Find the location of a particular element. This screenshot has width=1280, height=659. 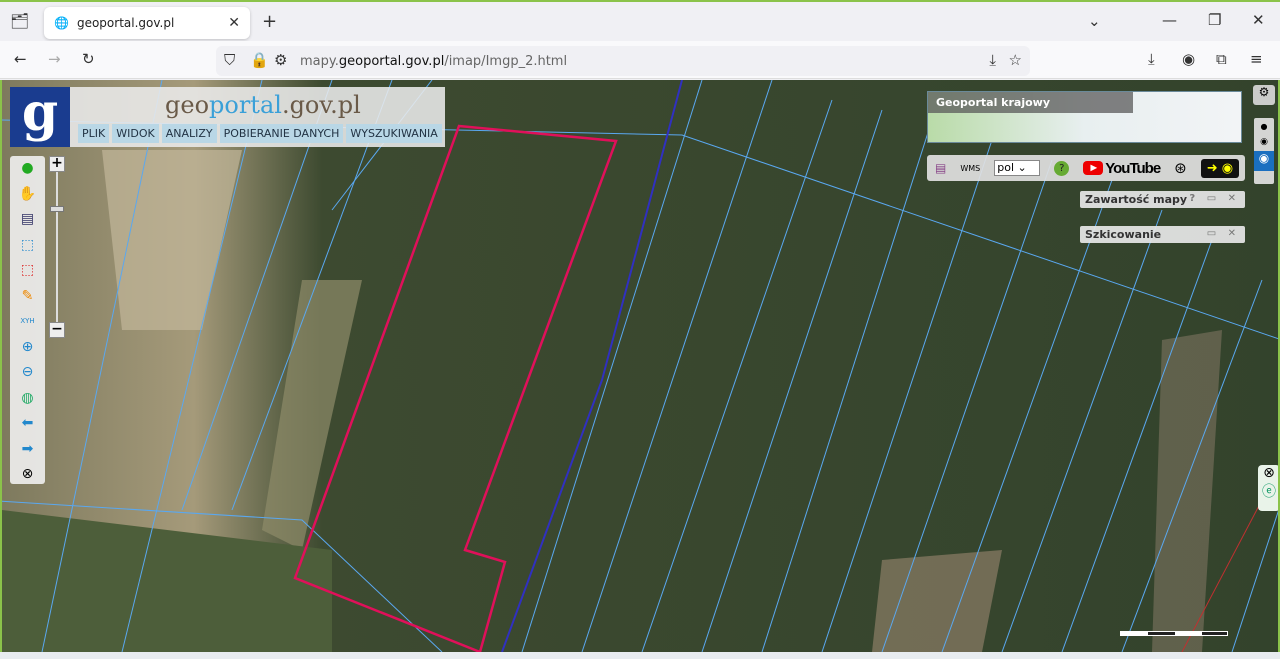

e-icon: ⓔ is located at coordinates (1268, 491).